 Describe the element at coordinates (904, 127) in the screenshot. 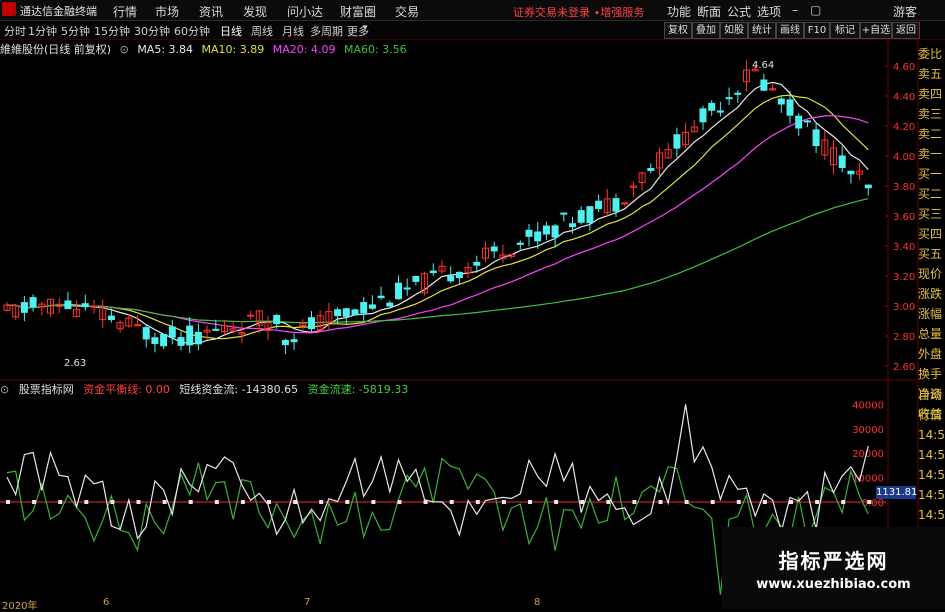

I see `price-tick-label: 4.20` at that location.